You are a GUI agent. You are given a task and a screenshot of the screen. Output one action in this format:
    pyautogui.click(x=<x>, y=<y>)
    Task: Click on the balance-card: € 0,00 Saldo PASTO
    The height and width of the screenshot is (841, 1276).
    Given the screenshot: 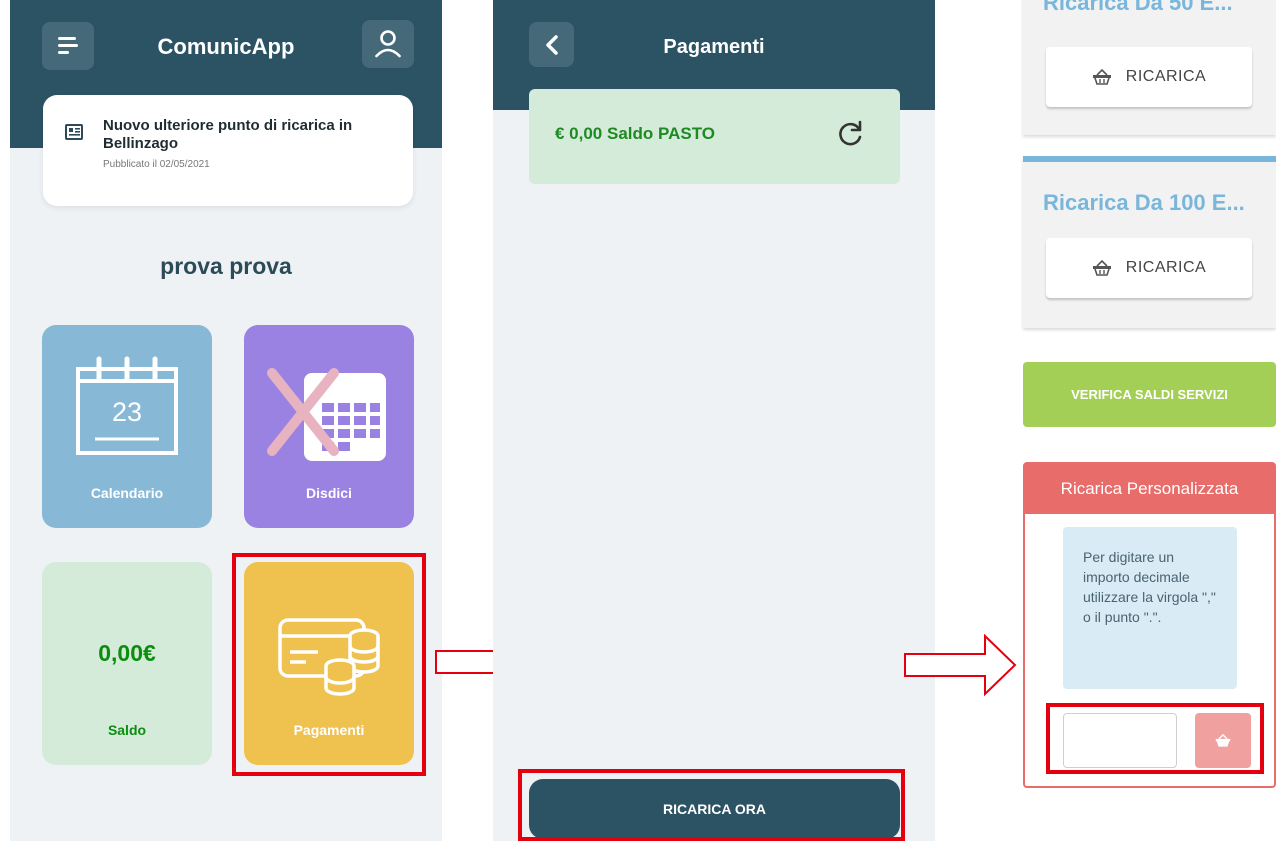 What is the action you would take?
    pyautogui.click(x=714, y=136)
    